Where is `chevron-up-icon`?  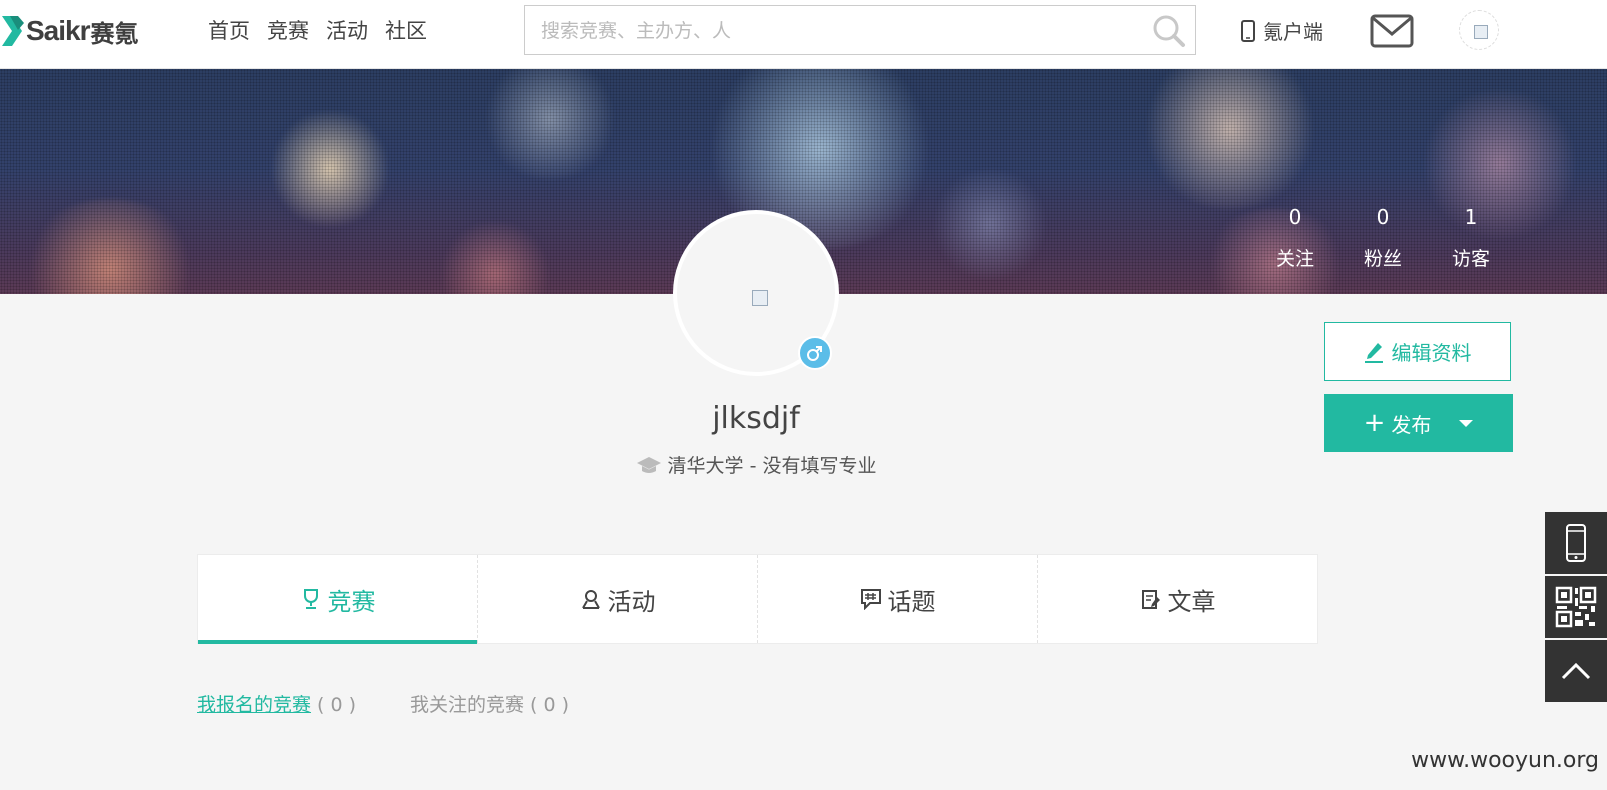
chevron-up-icon is located at coordinates (1576, 671).